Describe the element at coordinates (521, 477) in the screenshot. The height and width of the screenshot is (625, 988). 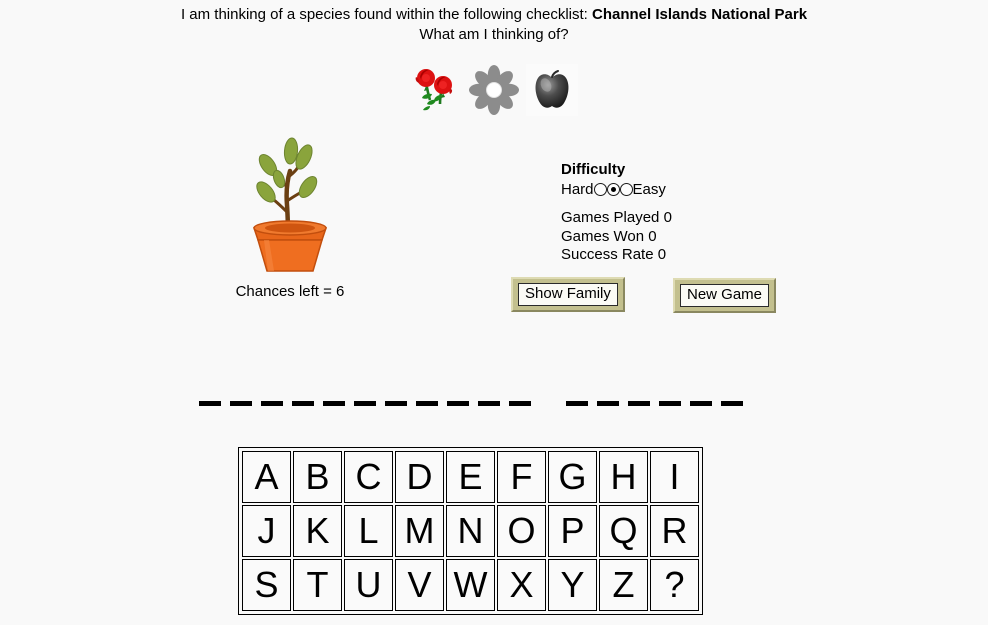
I see `alphabet-key-f: F` at that location.